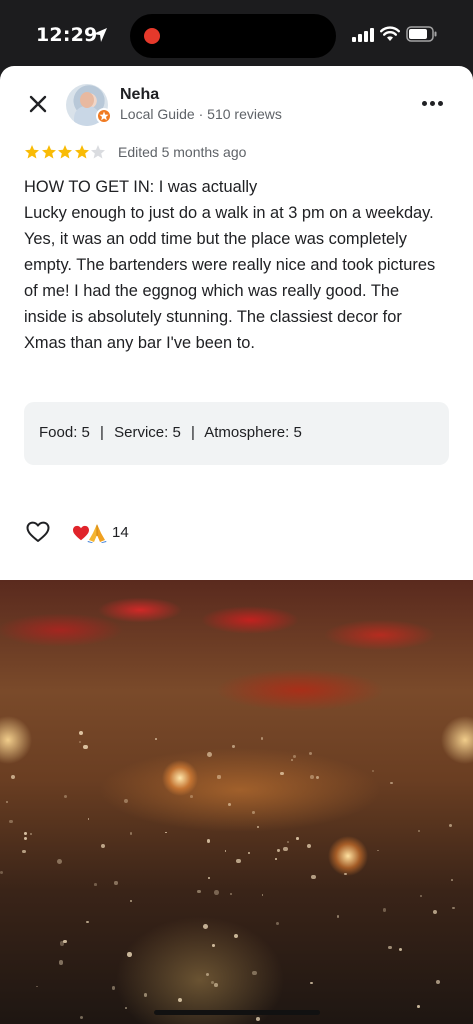  What do you see at coordinates (100, 35) in the screenshot?
I see `location-arrow-icon` at bounding box center [100, 35].